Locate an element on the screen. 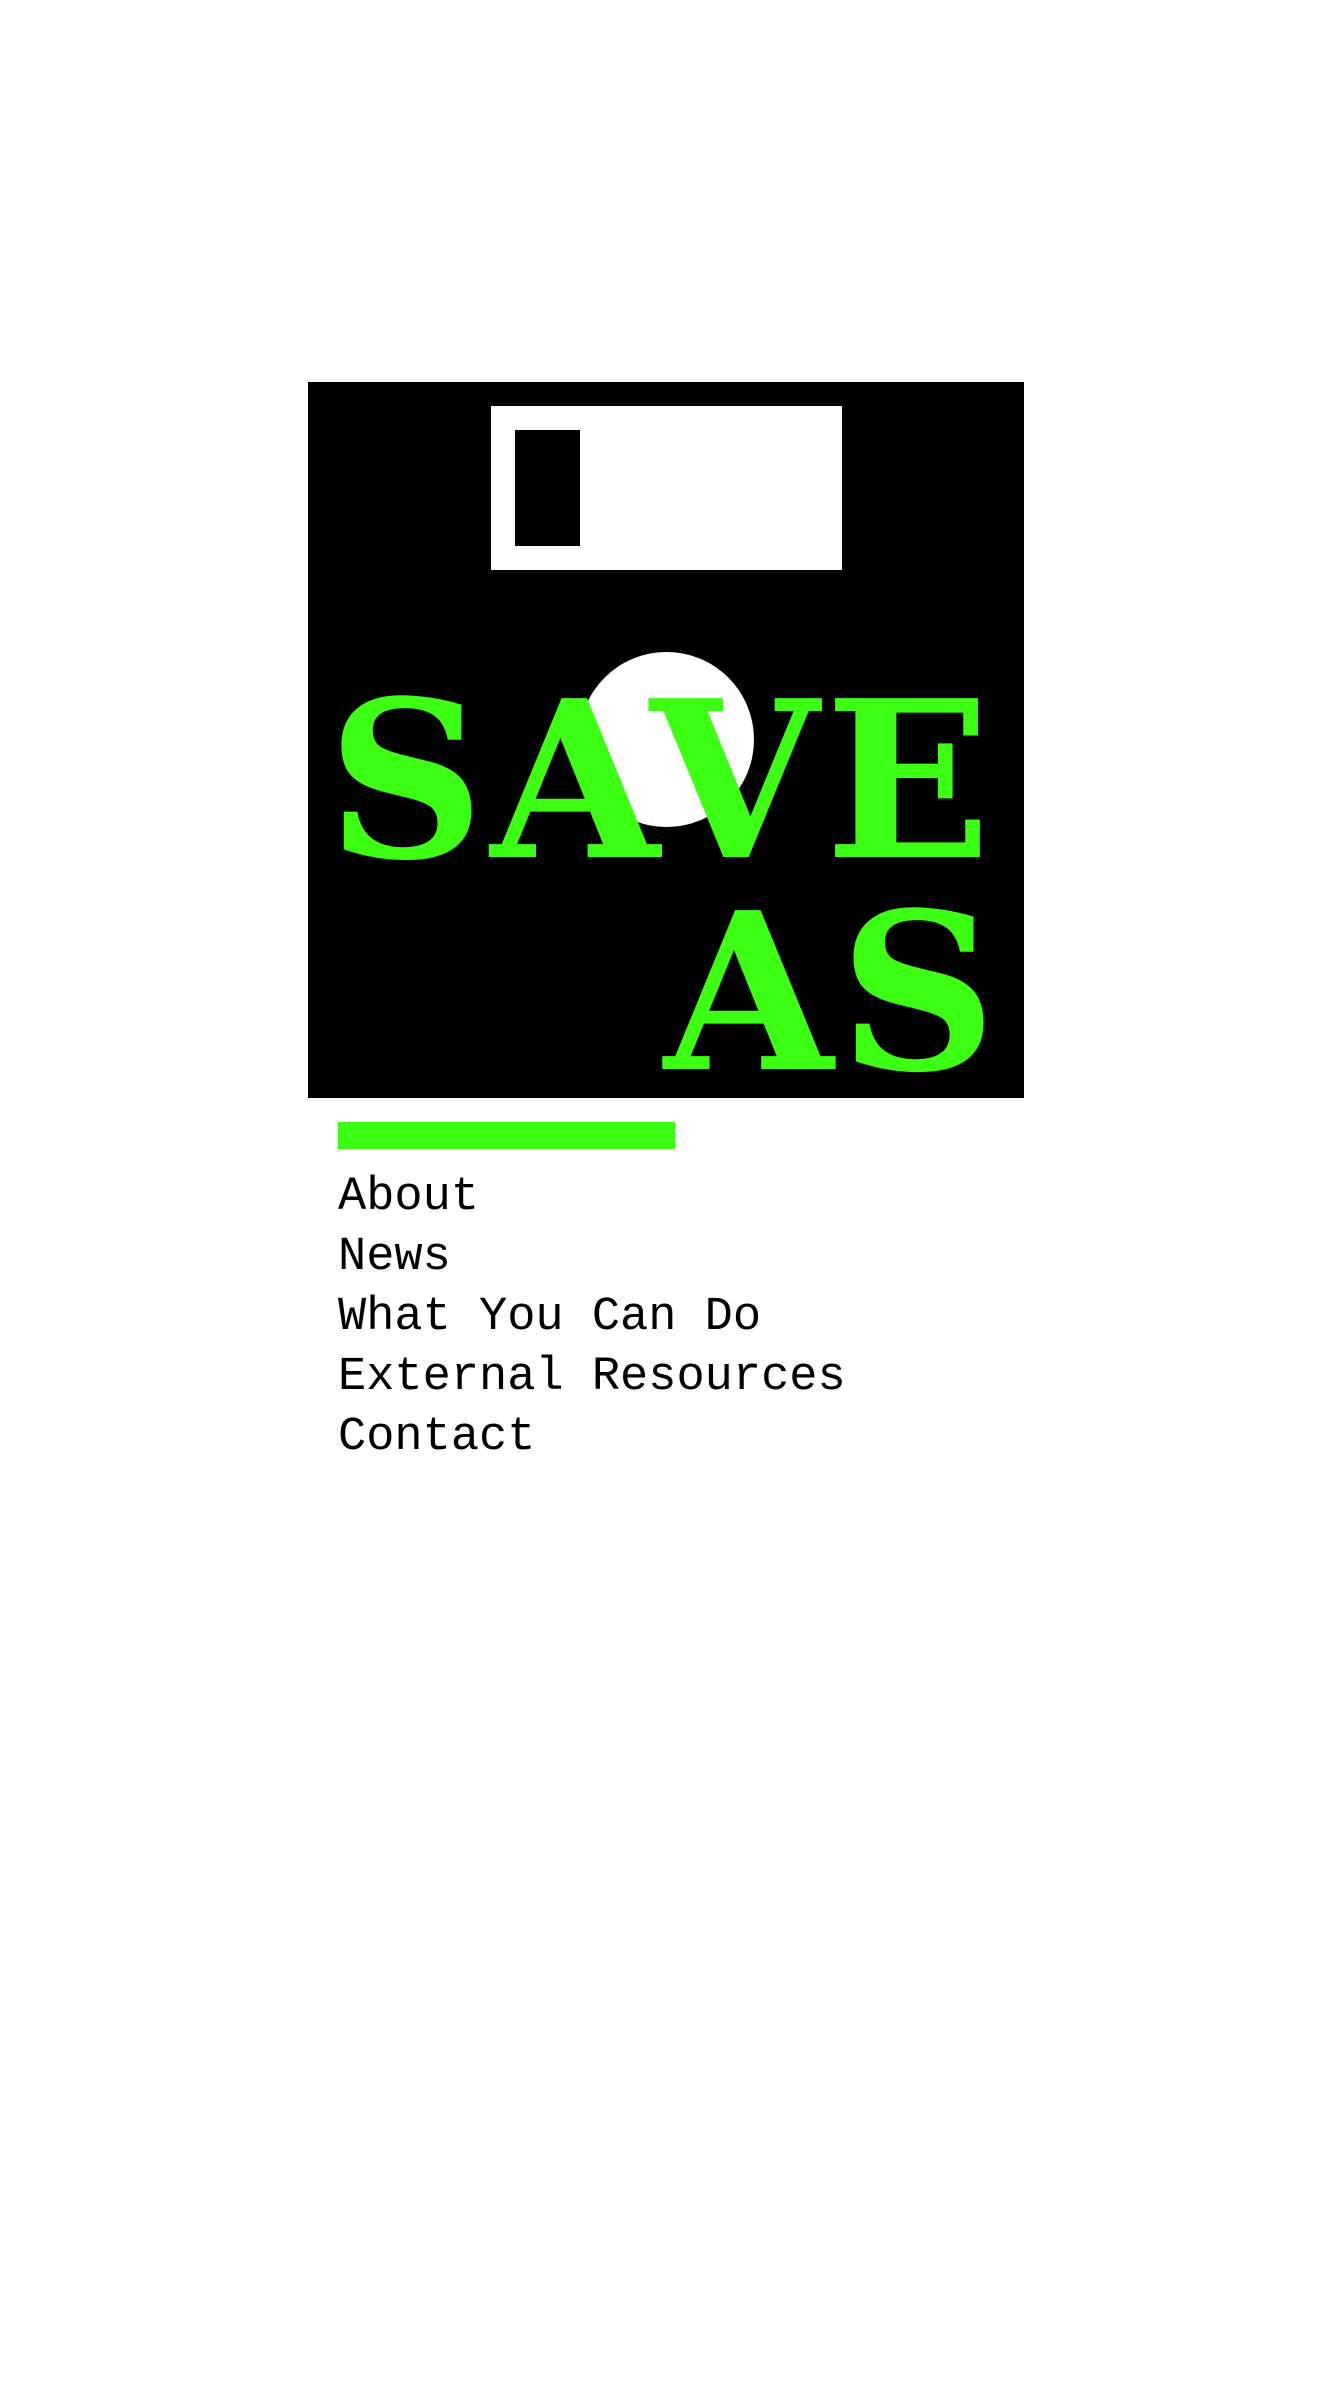 This screenshot has width=1333, height=2396. floppy-disk-icon is located at coordinates (666, 488).